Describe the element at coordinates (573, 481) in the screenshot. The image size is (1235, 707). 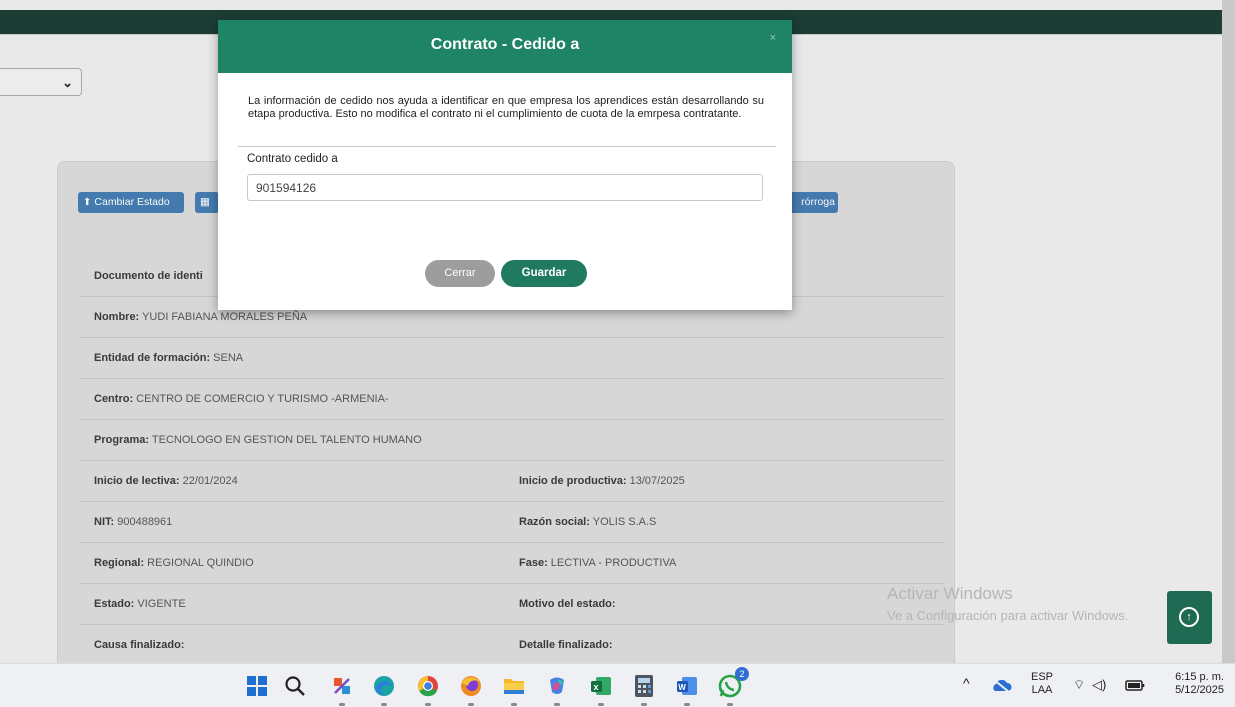
I see `detail-label: Inicio de productiva:` at that location.